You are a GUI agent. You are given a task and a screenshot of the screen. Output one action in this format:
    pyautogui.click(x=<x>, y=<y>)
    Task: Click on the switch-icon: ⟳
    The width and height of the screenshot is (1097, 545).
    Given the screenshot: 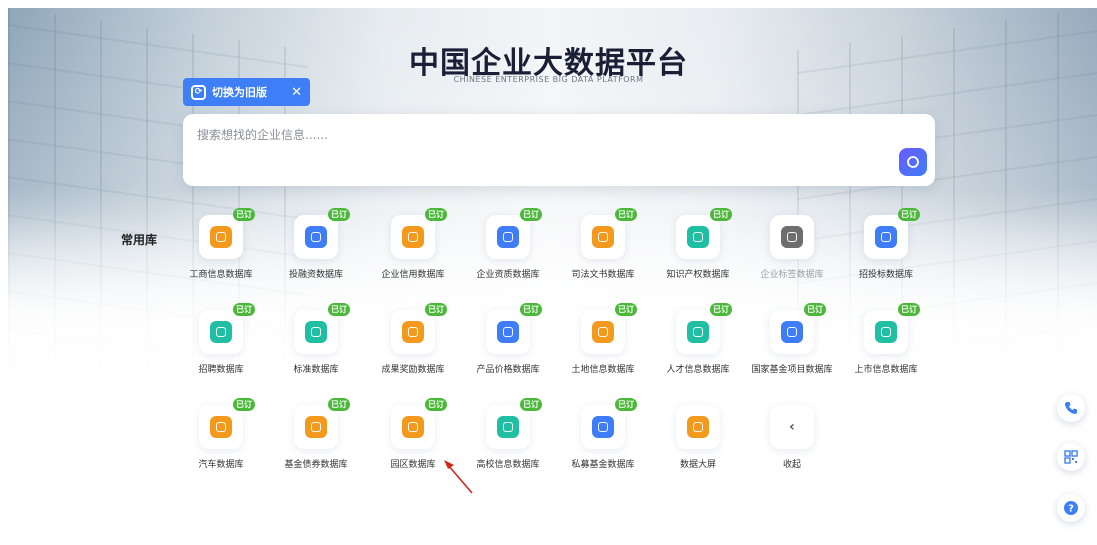 What is the action you would take?
    pyautogui.click(x=198, y=92)
    